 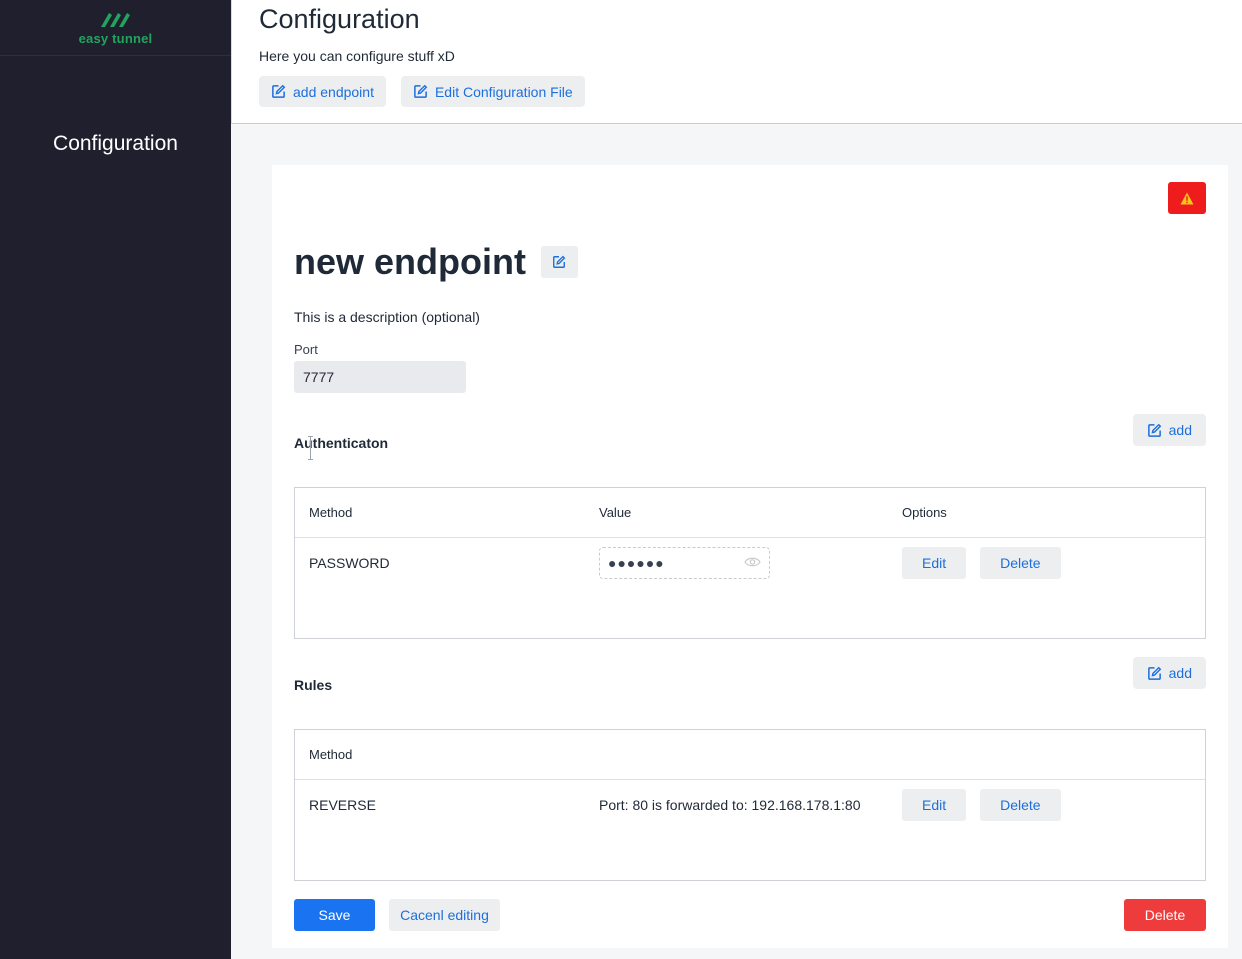 I want to click on warning-icon, so click(x=1187, y=198).